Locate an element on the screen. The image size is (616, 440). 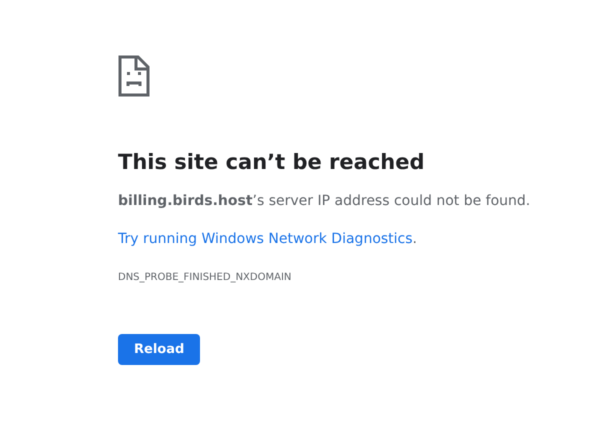
diagnostics-link: Try running Windows Network Diagnostics is located at coordinates (265, 239).